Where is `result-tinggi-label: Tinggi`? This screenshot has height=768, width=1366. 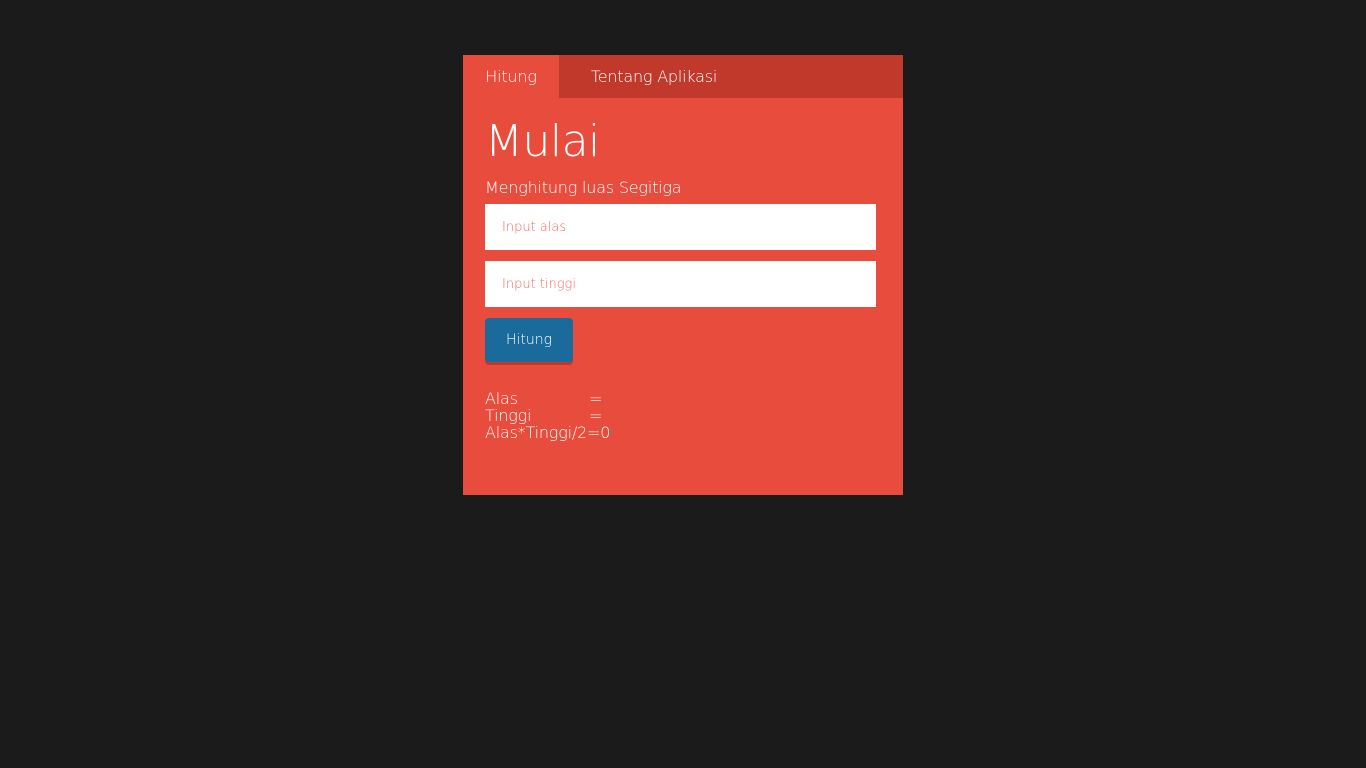
result-tinggi-label: Tinggi is located at coordinates (508, 415).